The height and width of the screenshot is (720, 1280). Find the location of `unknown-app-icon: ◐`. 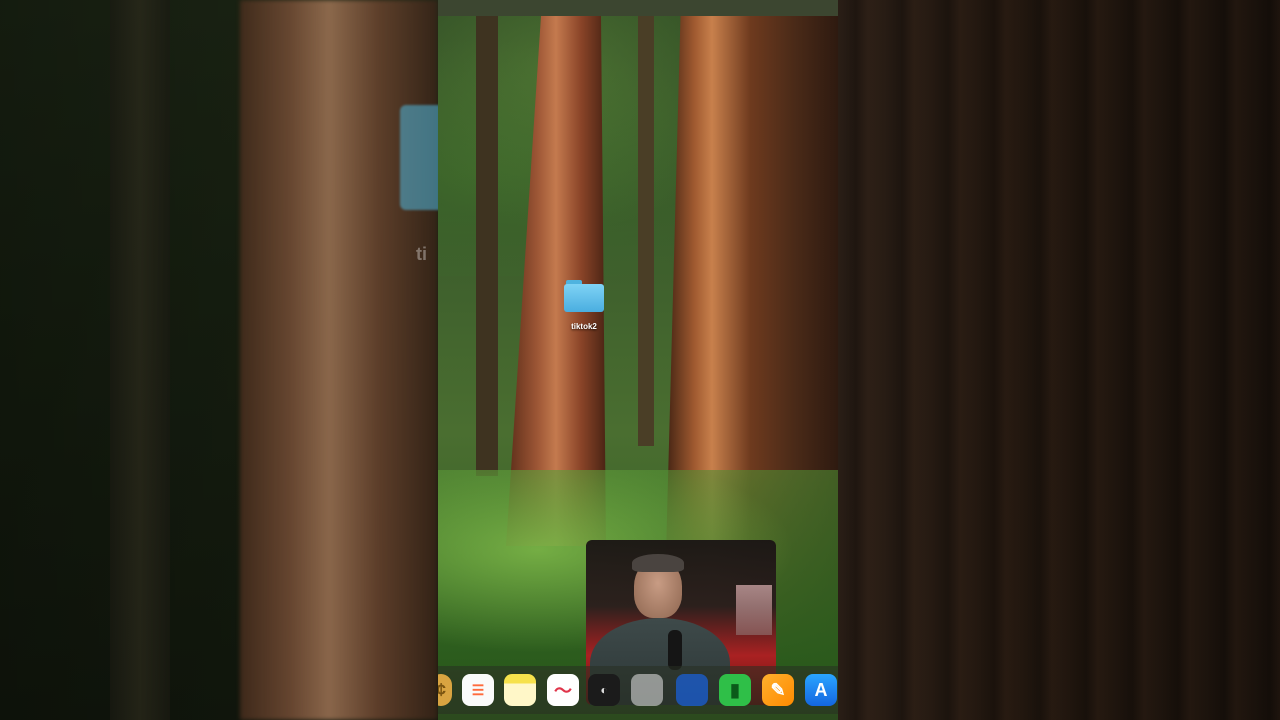

unknown-app-icon: ◐ is located at coordinates (604, 690).